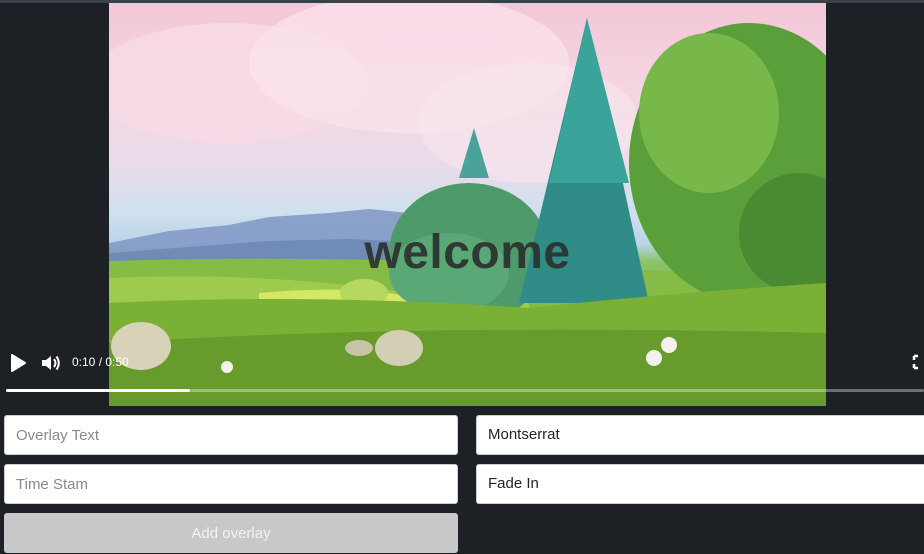  Describe the element at coordinates (700, 435) in the screenshot. I see `font-select: Montserrat` at that location.